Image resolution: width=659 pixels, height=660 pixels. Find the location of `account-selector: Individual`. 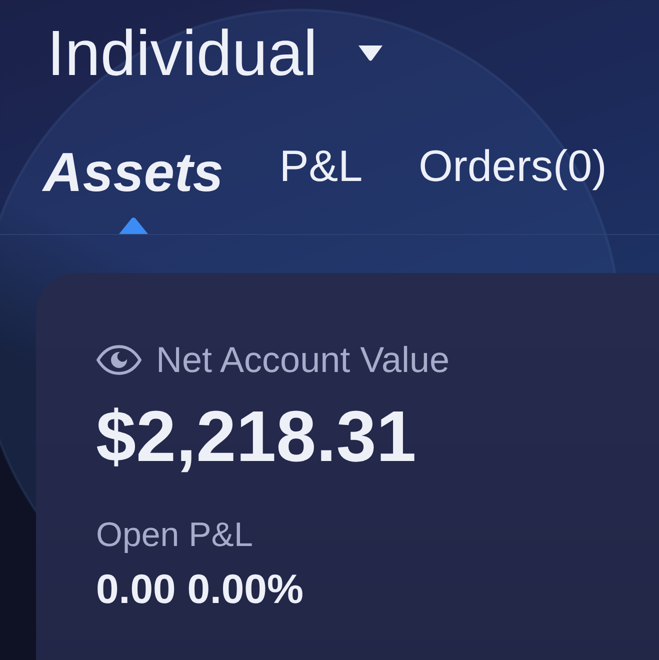

account-selector: Individual is located at coordinates (215, 53).